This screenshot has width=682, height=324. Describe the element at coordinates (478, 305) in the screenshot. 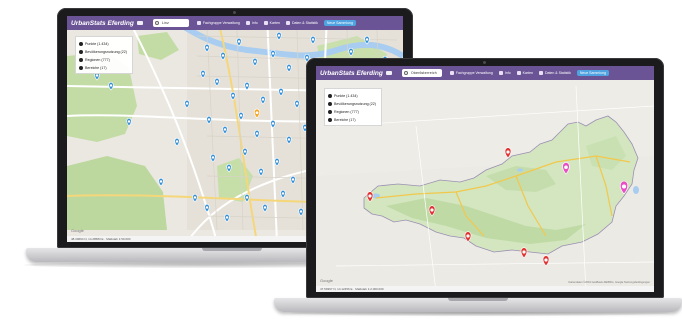

I see `laptop-front-base` at that location.